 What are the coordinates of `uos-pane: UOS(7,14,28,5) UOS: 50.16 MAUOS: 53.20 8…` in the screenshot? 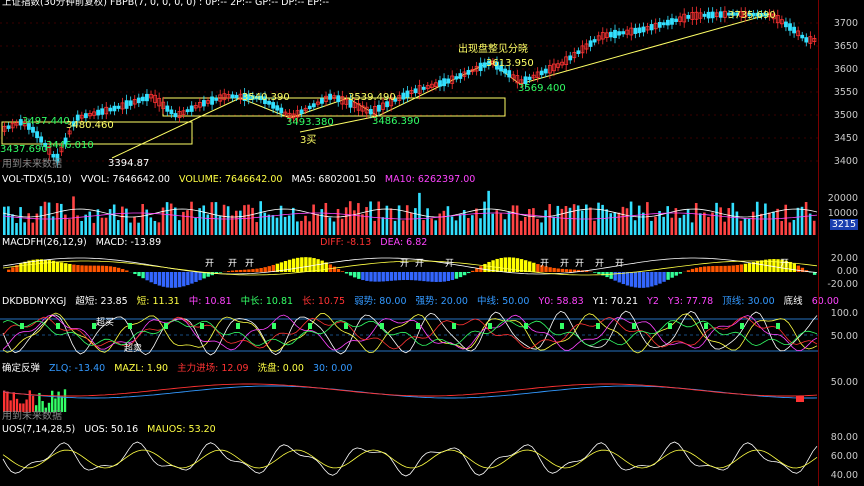 It's located at (432, 454).